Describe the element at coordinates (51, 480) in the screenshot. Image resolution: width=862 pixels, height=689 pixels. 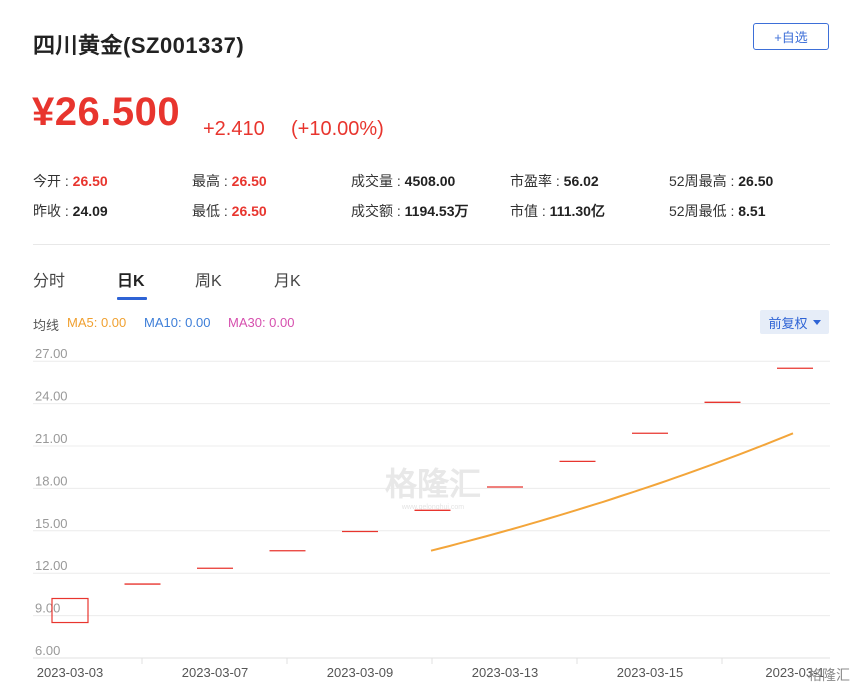
I see `y-tick-label: 18.00` at that location.